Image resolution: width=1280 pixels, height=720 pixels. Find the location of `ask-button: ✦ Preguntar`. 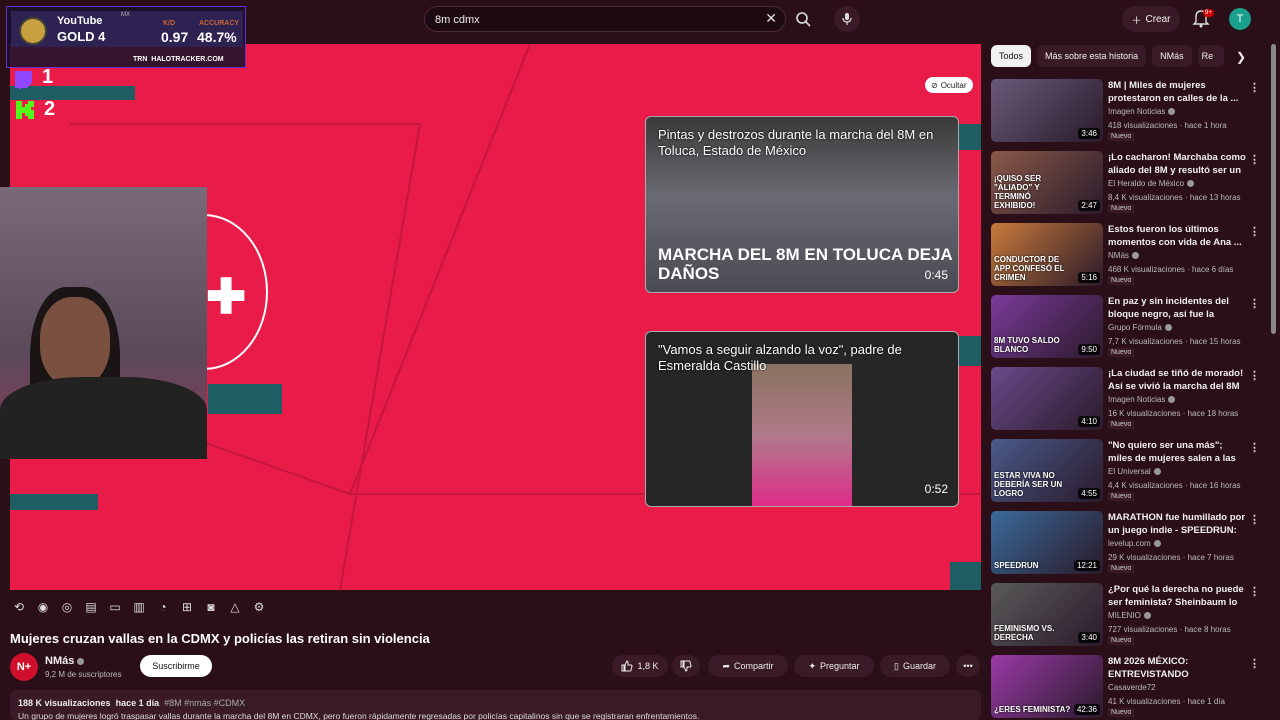

ask-button: ✦ Preguntar is located at coordinates (834, 666).